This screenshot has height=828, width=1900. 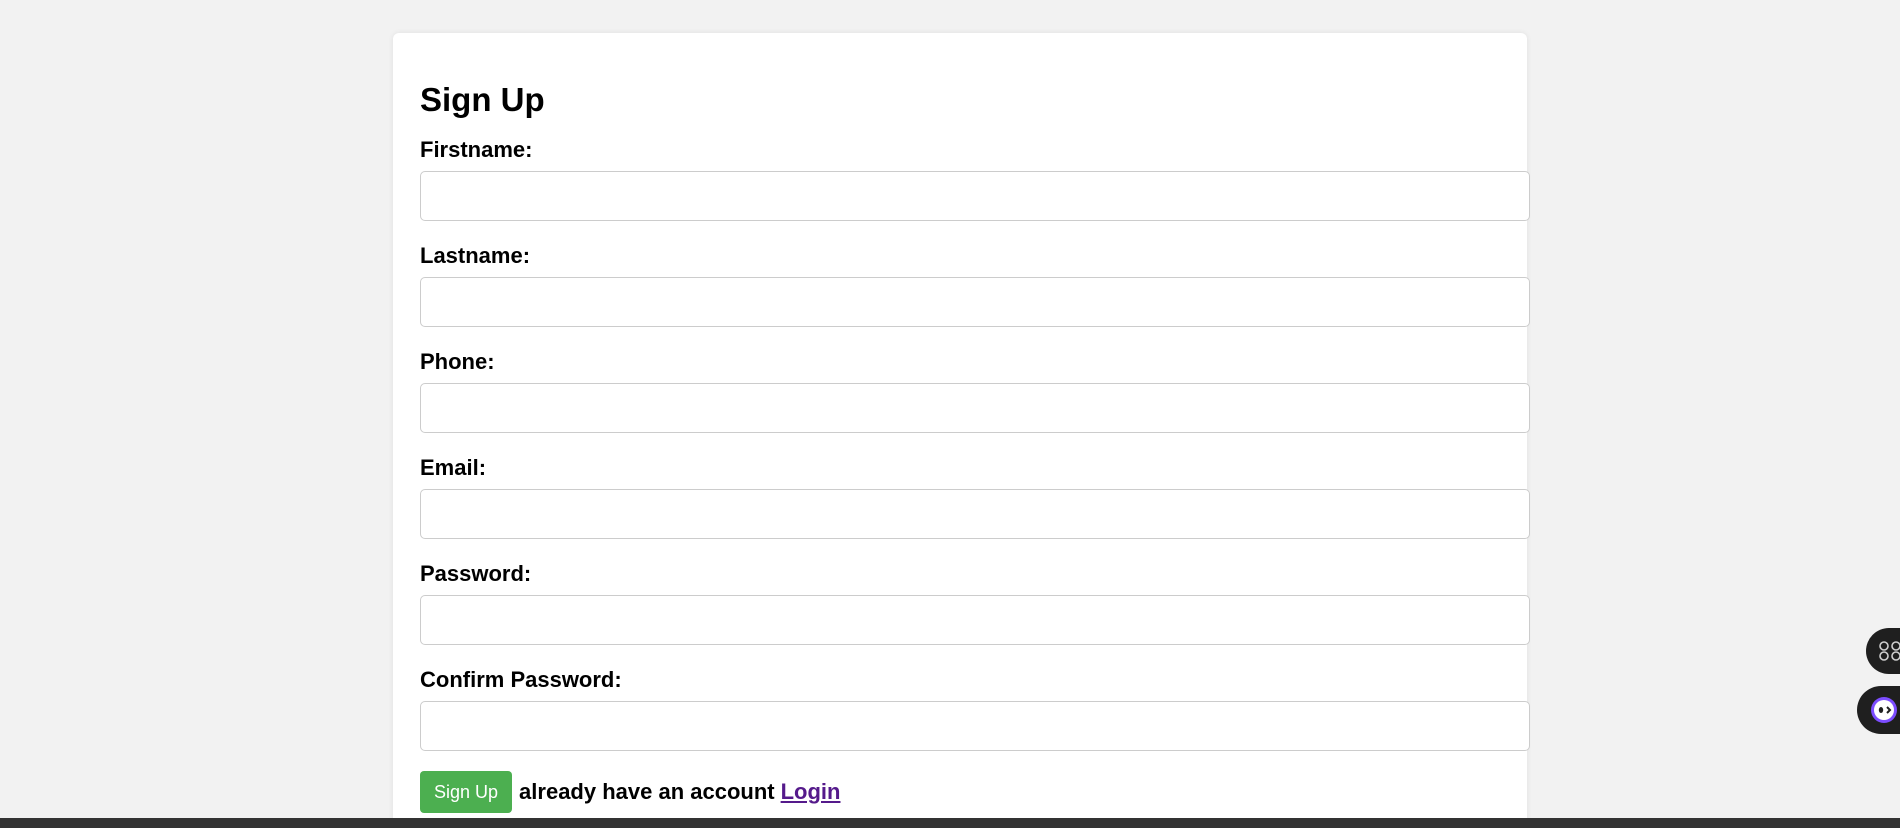 I want to click on apps-grid-icon, so click(x=1889, y=651).